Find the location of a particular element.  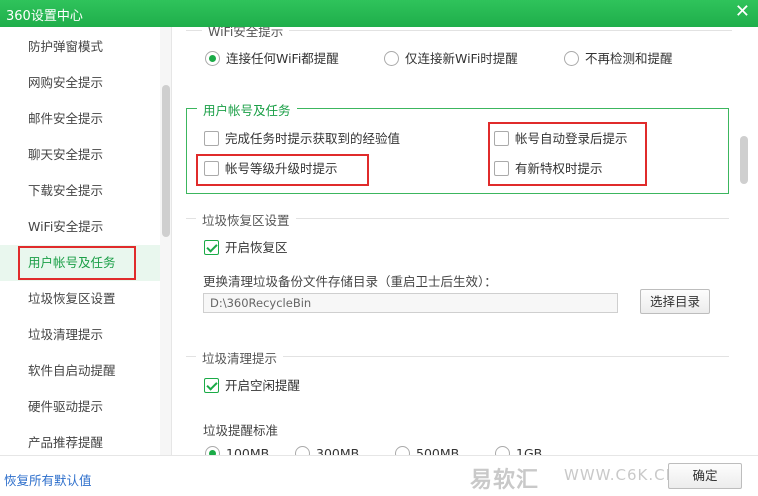

recycle-dir-caption: 更换清理垃圾备份文件存储目录（重启卫士后生效）： is located at coordinates (350, 281).